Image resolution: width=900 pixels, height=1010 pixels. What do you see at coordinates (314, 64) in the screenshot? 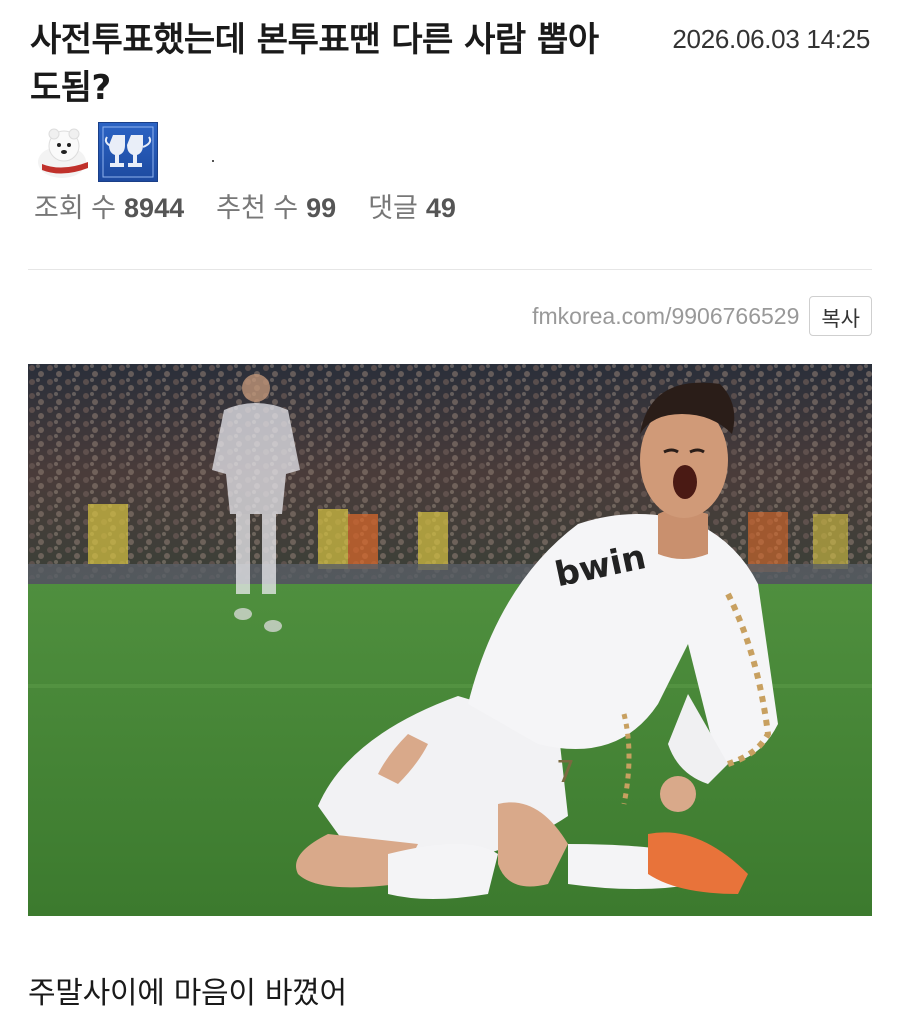
I see `post-title: 사전투표했는데 본투표땐 다른 사람 뽑아도됨?` at bounding box center [314, 64].